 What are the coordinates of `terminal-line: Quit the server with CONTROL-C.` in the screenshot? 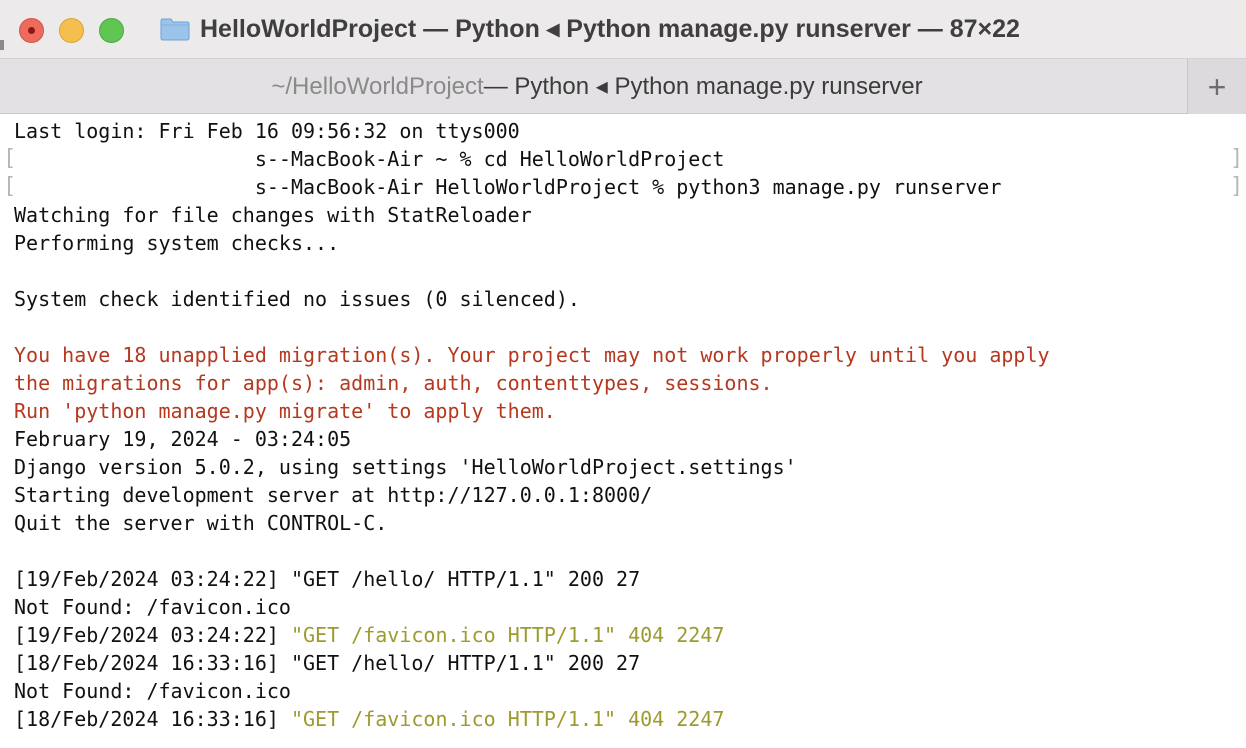 It's located at (200, 523).